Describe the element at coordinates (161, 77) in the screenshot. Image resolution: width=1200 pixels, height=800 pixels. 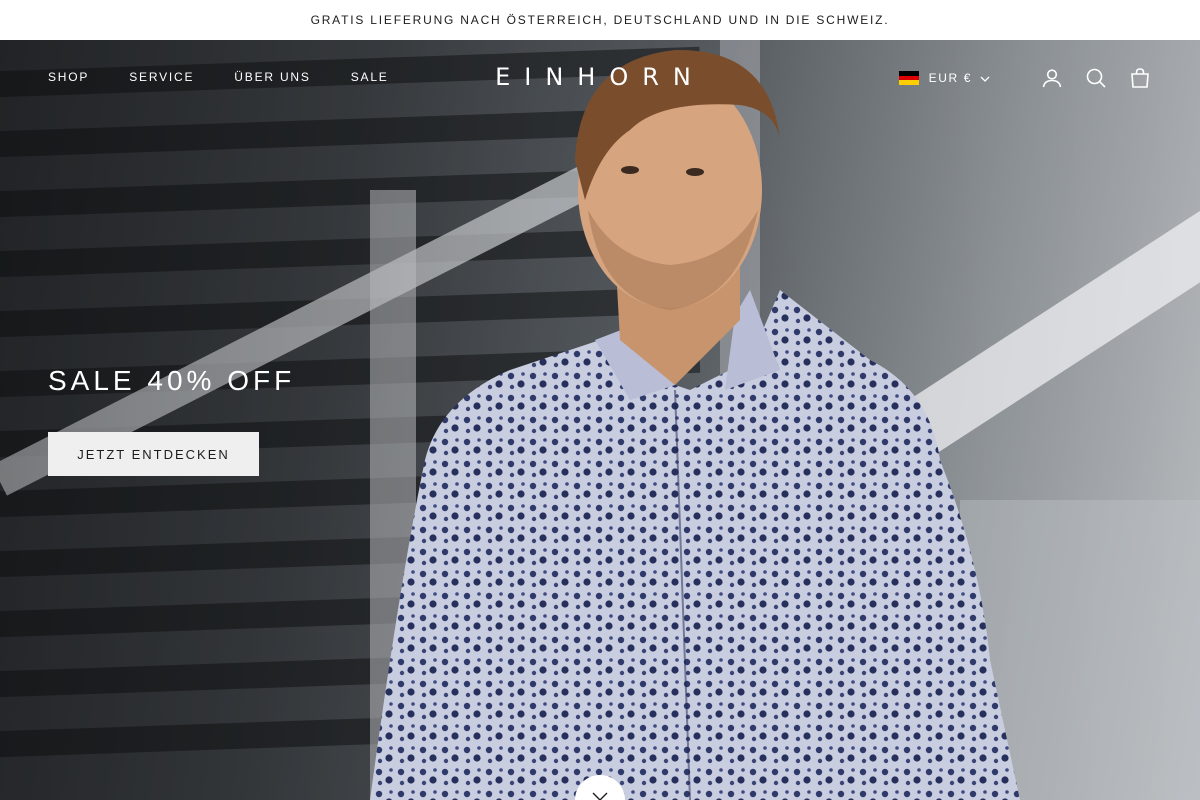
I see `nav-service: SERVICE` at that location.